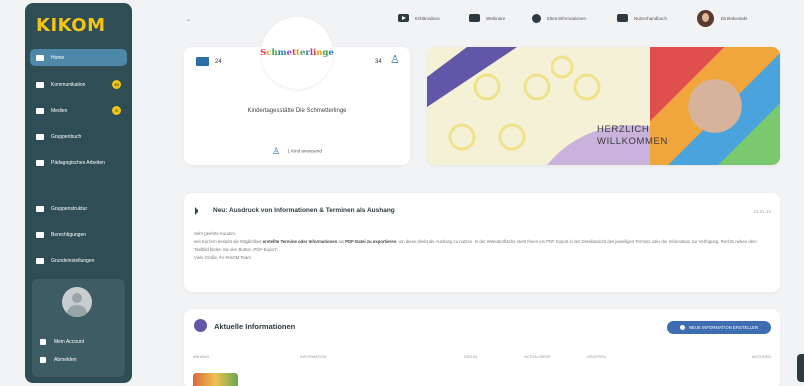 The image size is (804, 386). What do you see at coordinates (723, 327) in the screenshot?
I see `button-label: NEUE INFORMATION ERSTELLEN` at bounding box center [723, 327].